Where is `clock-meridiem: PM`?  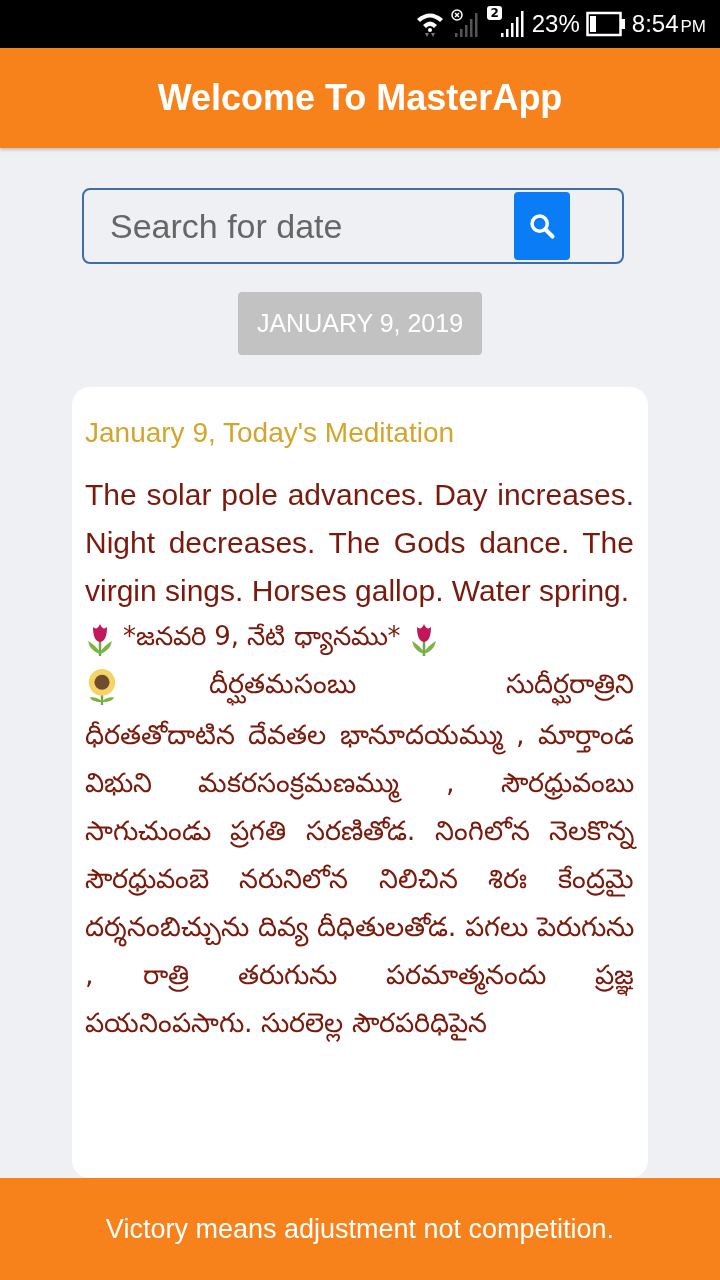
clock-meridiem: PM is located at coordinates (693, 26).